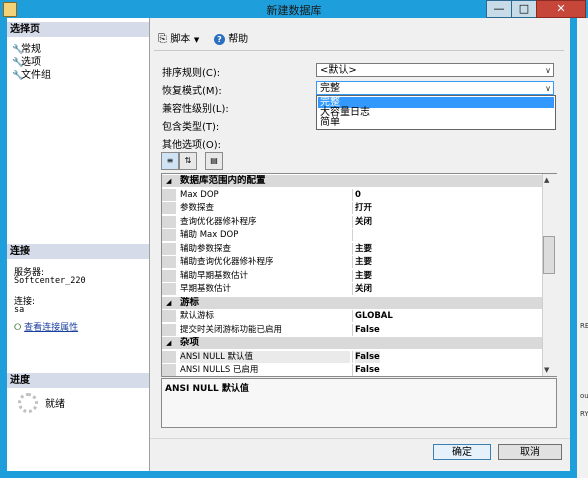 This screenshot has height=478, width=588. I want to click on minimize-button: —, so click(499, 9).